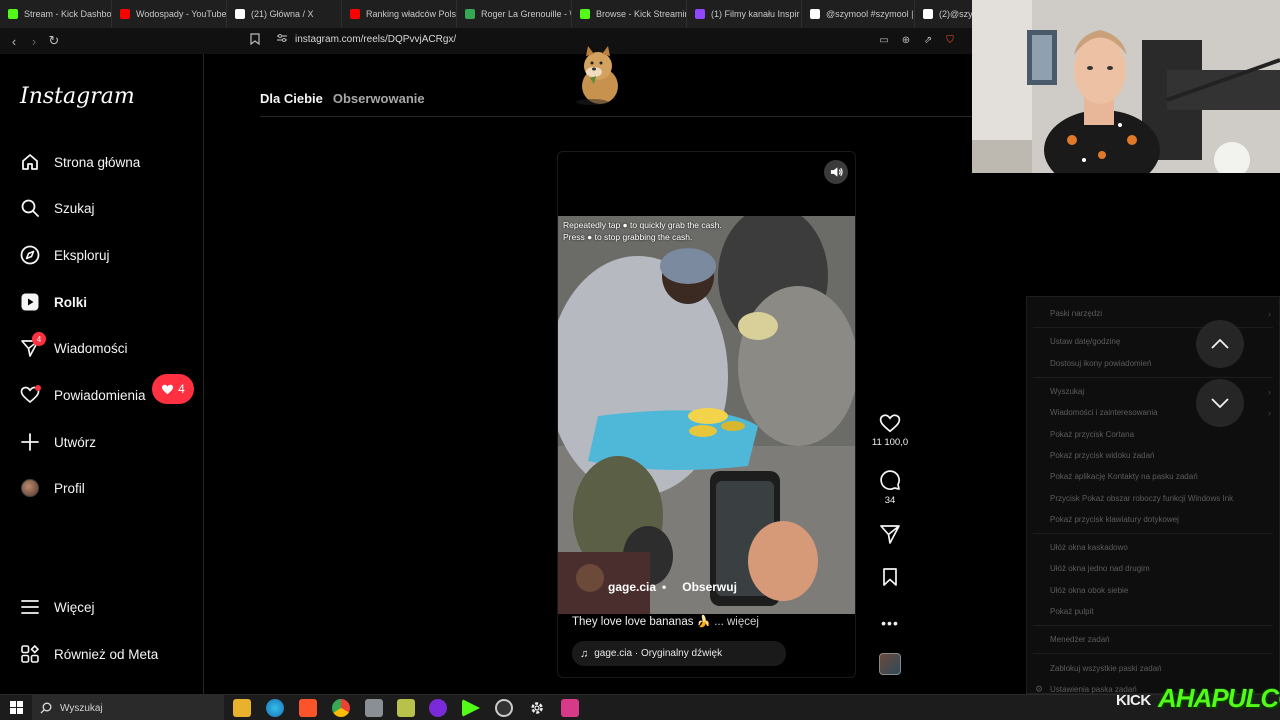 The image size is (1280, 720). What do you see at coordinates (679, 653) in the screenshot?
I see `audio-chip: ♫ gage.cia · Oryginalny dźwięk` at bounding box center [679, 653].